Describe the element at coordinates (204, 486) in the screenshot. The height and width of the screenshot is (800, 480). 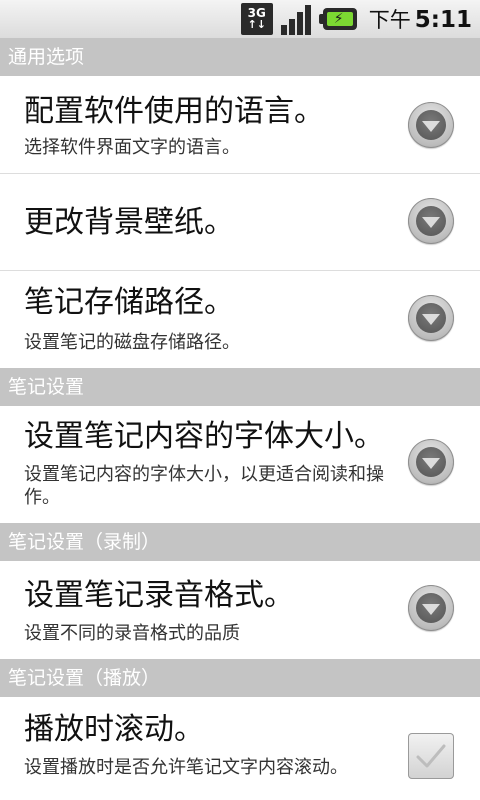
I see `pref-summary: 设置笔记内容的字体大小，以更适合阅读和操作。` at that location.